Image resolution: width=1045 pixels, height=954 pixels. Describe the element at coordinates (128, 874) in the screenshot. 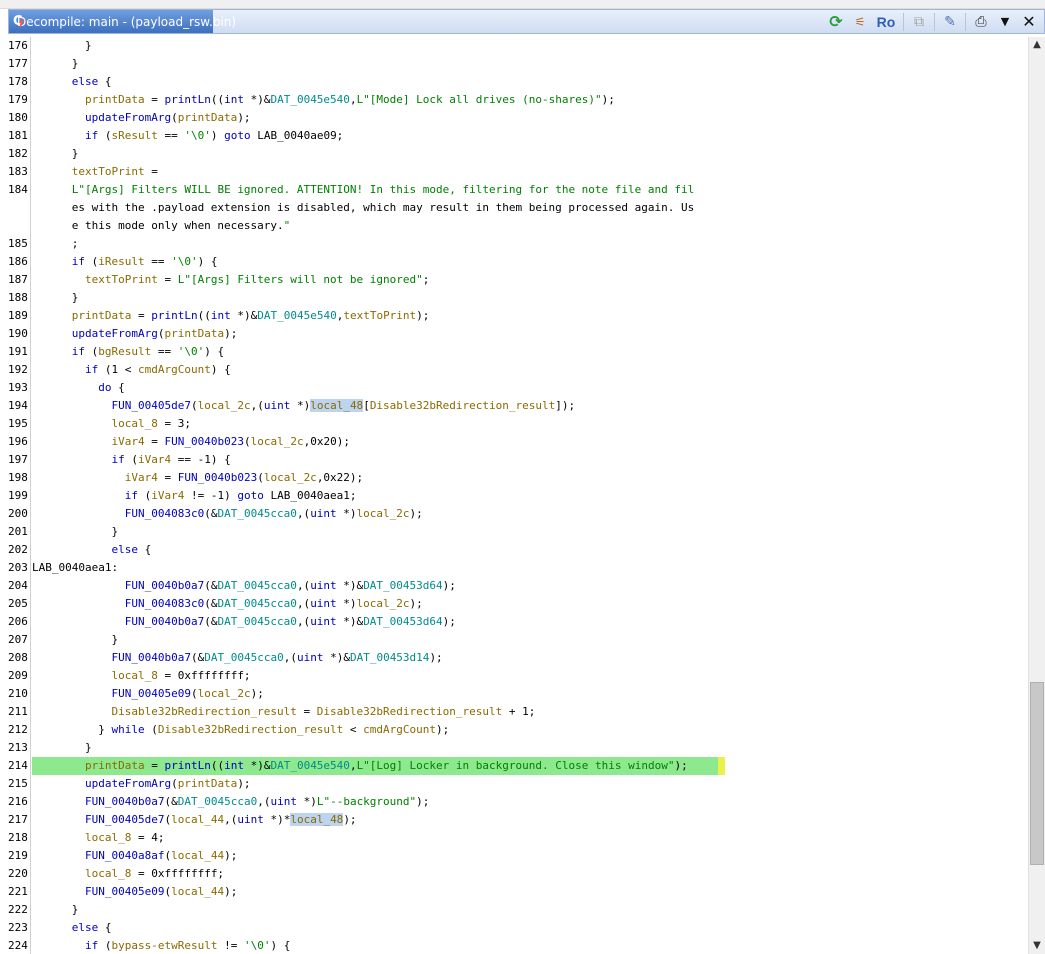

I see `code-text: local_8 = 0xffffffff;` at that location.